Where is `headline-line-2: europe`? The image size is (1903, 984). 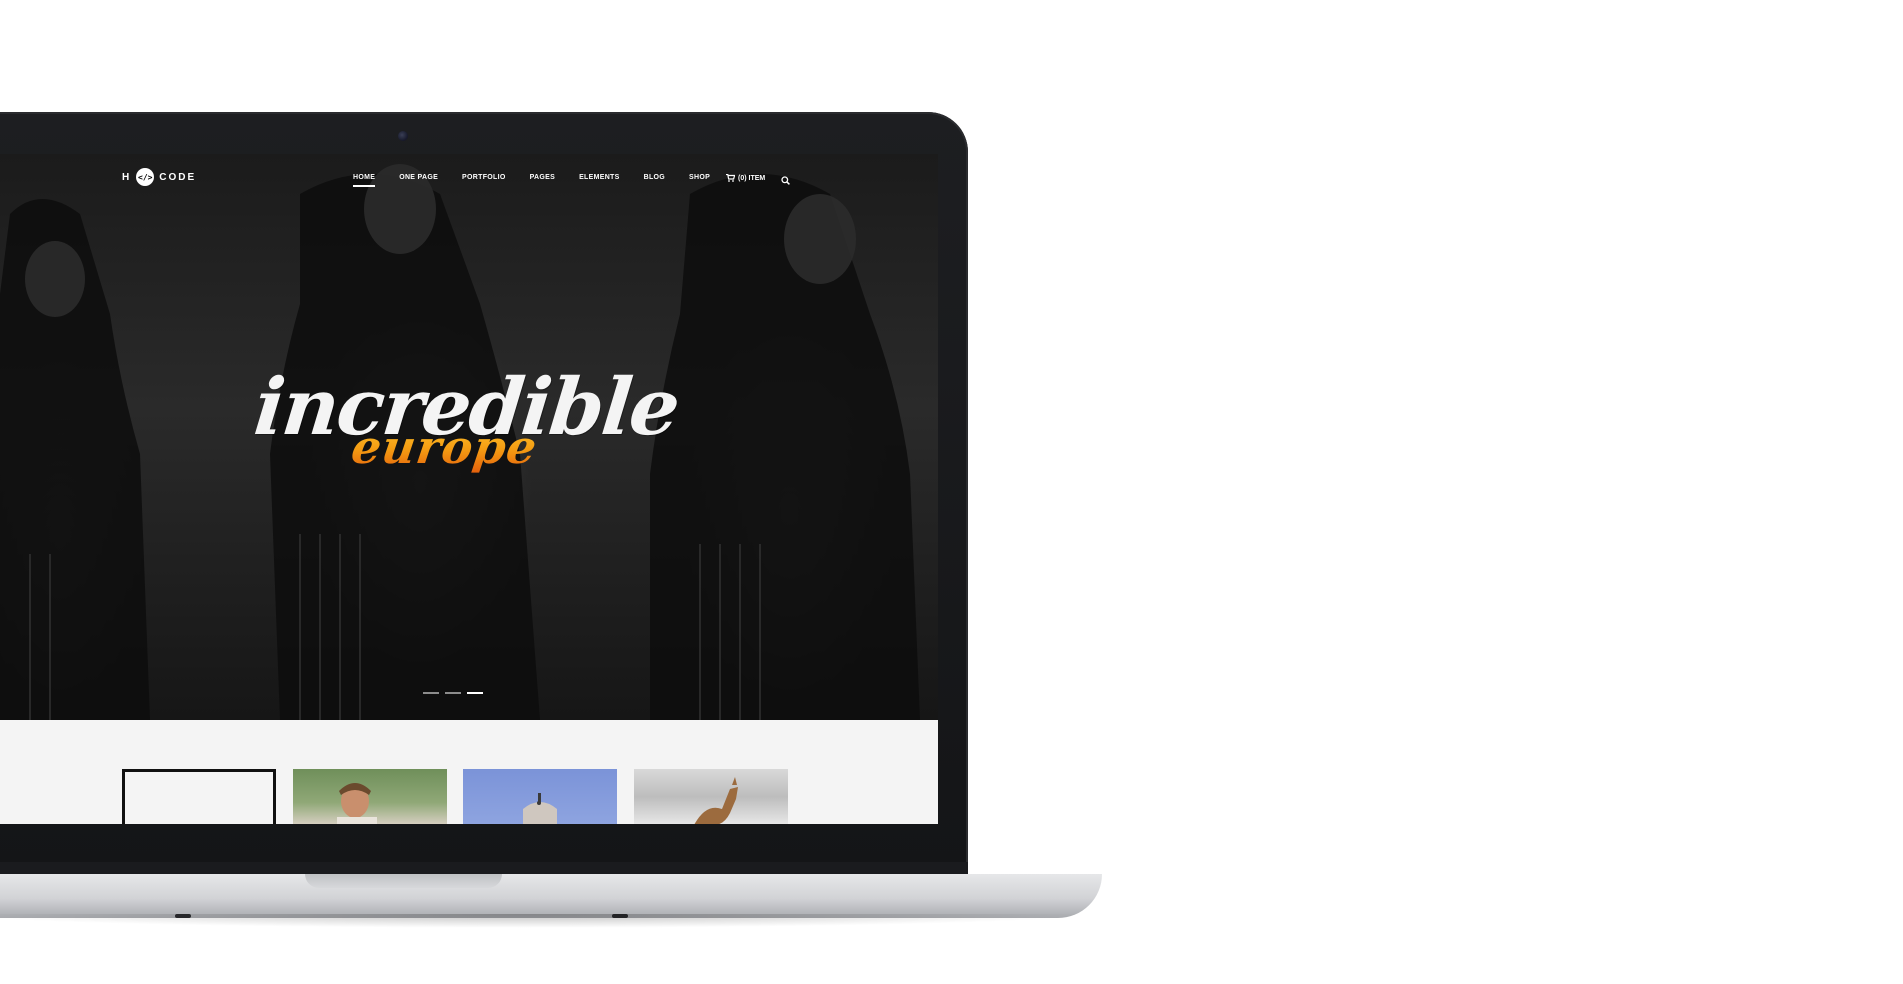
headline-line-2: europe is located at coordinates (444, 447).